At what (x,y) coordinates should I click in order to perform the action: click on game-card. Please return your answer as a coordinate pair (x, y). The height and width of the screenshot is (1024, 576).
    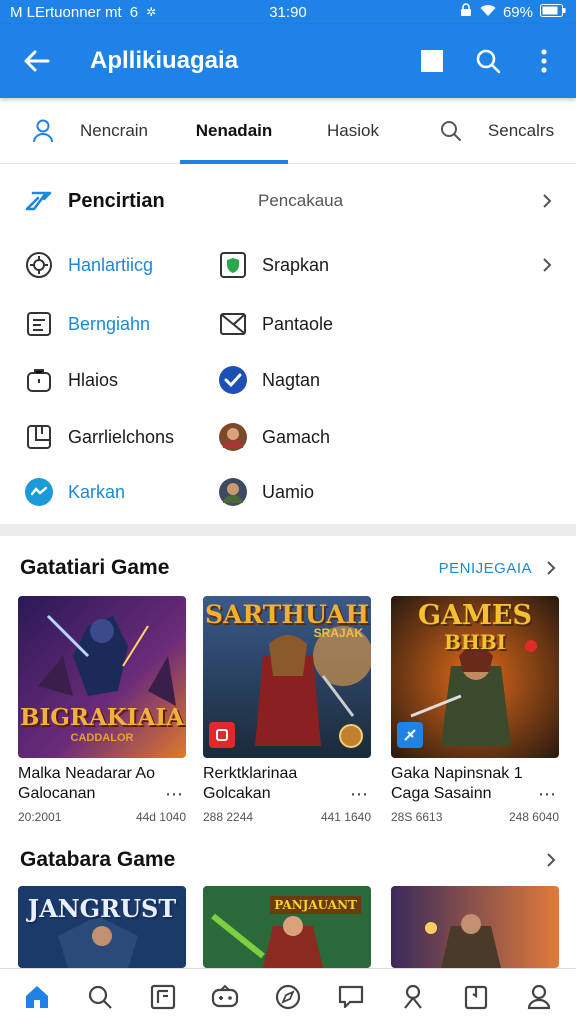
    Looking at the image, I should click on (475, 927).